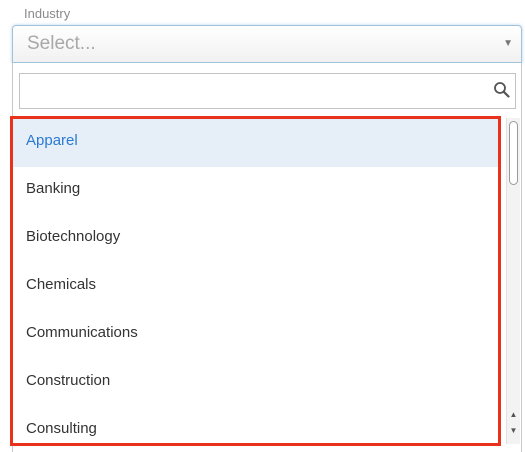 This screenshot has height=452, width=525. Describe the element at coordinates (47, 13) in the screenshot. I see `industry-label: Industry` at that location.